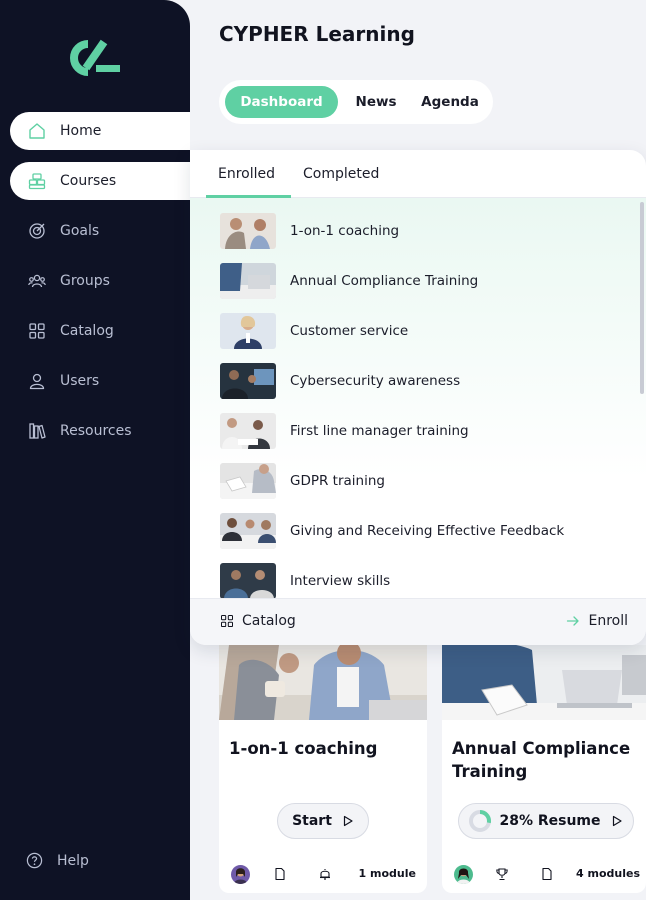  What do you see at coordinates (418, 621) in the screenshot?
I see `courses-dropdown-footer: Catalog Enroll` at bounding box center [418, 621].